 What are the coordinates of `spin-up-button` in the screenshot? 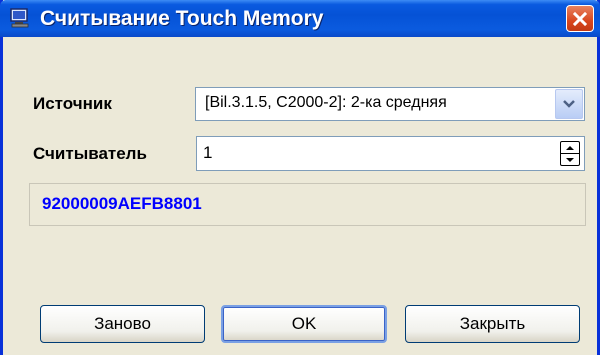 It's located at (570, 148).